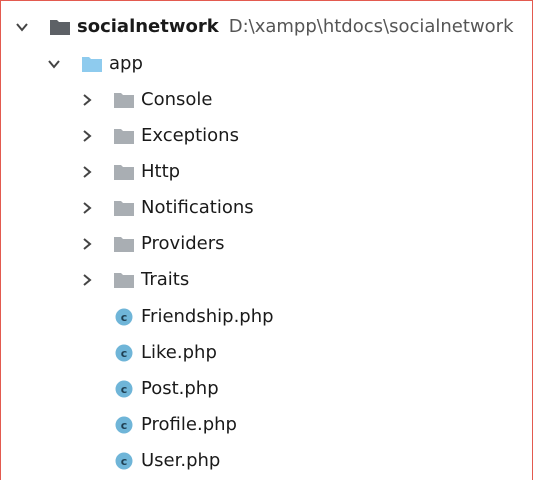 This screenshot has width=533, height=480. I want to click on file-name: Profile.php, so click(189, 424).